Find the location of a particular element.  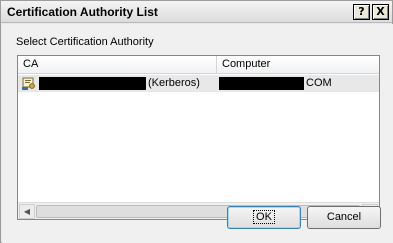

column-header-ca: CA is located at coordinates (117, 64).